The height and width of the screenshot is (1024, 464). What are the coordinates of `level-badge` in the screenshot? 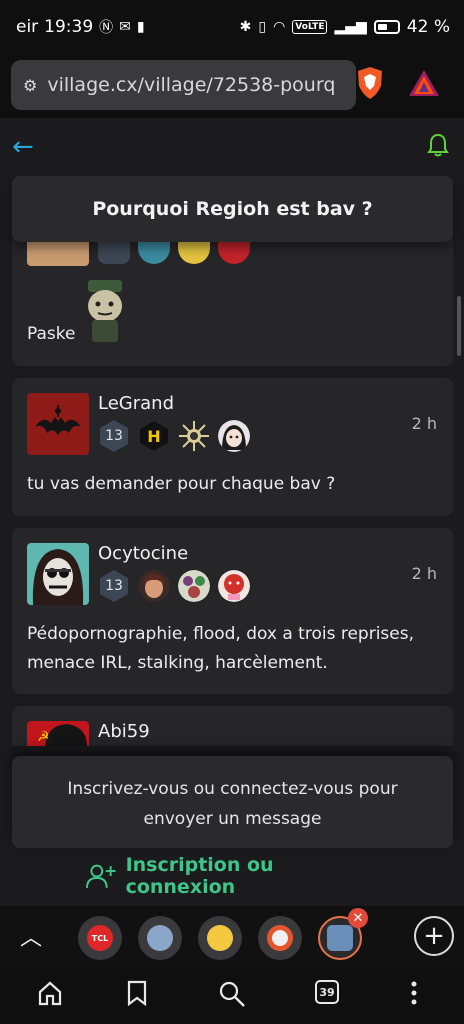 It's located at (114, 253).